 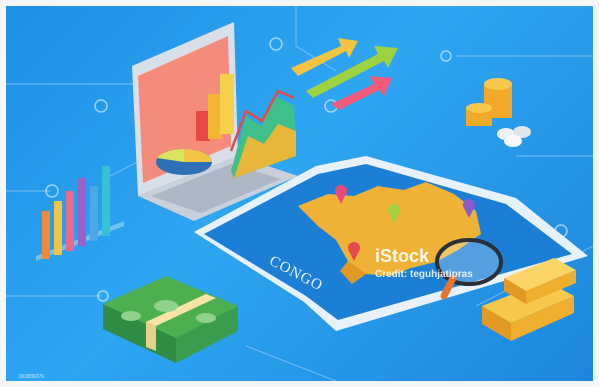 What do you see at coordinates (402, 256) in the screenshot?
I see `watermark-brand: iStock` at bounding box center [402, 256].